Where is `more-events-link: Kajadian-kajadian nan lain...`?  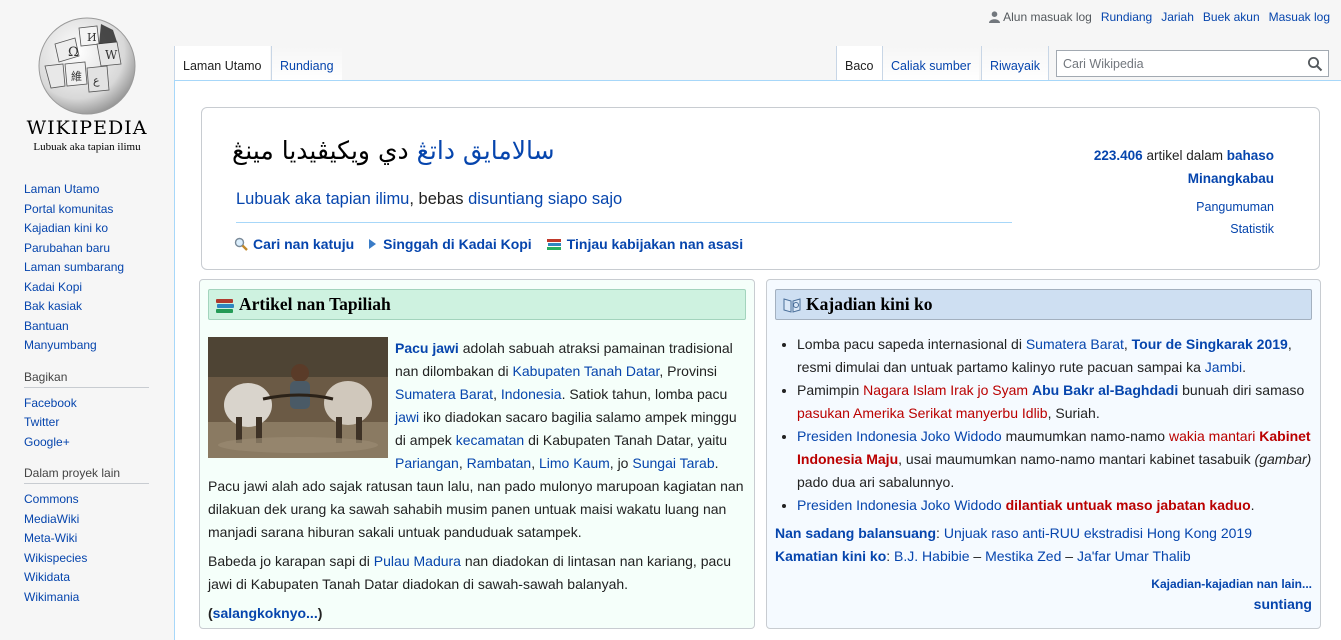 more-events-link: Kajadian-kajadian nan lain... is located at coordinates (1231, 584).